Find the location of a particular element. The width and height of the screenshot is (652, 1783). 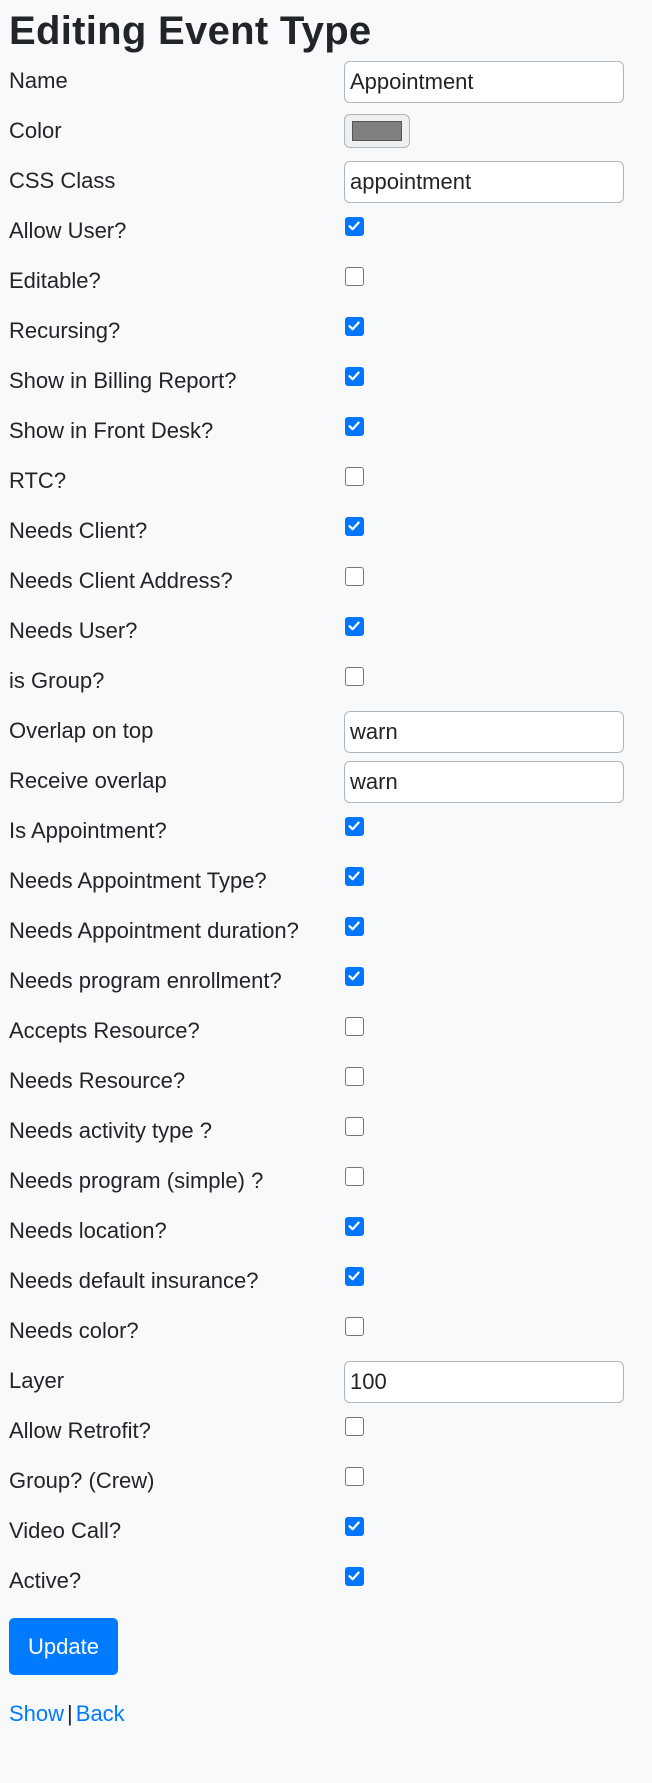

needs-client-address-field-wrapper is located at coordinates (493, 575).